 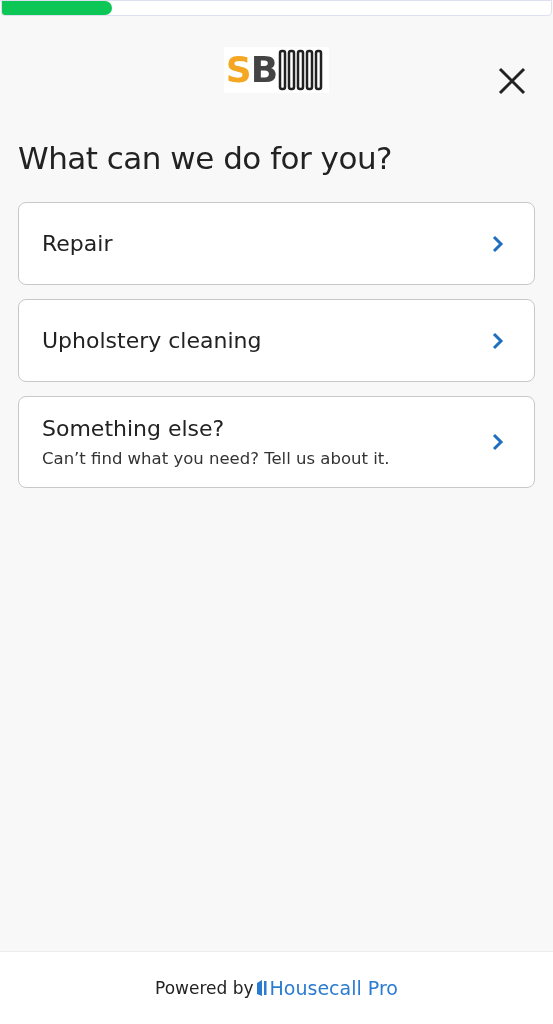 I want to click on page-title: What can we do for you?, so click(x=206, y=158).